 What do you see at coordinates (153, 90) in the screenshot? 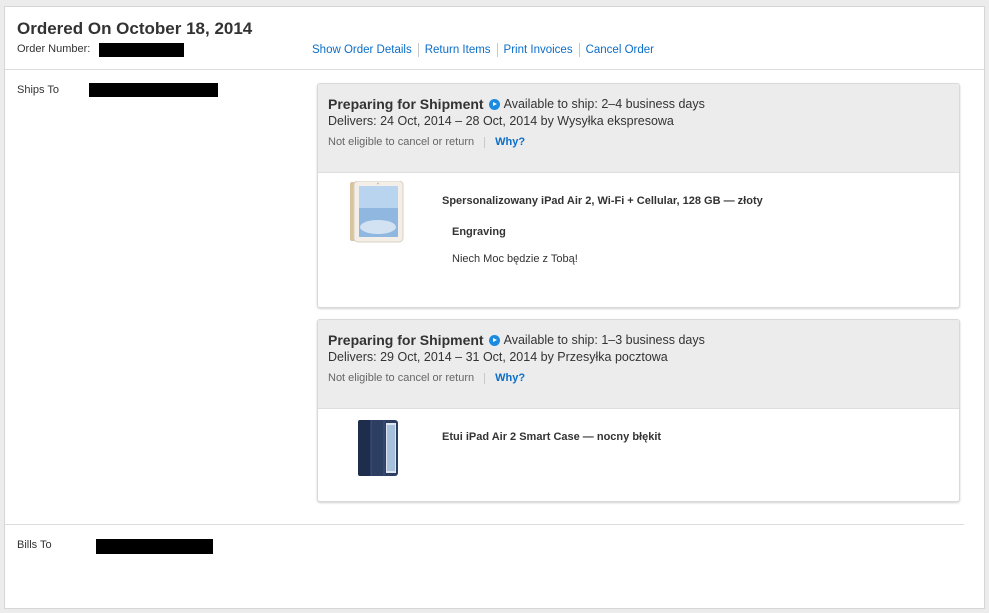
I see `redacted-shipping-address` at bounding box center [153, 90].